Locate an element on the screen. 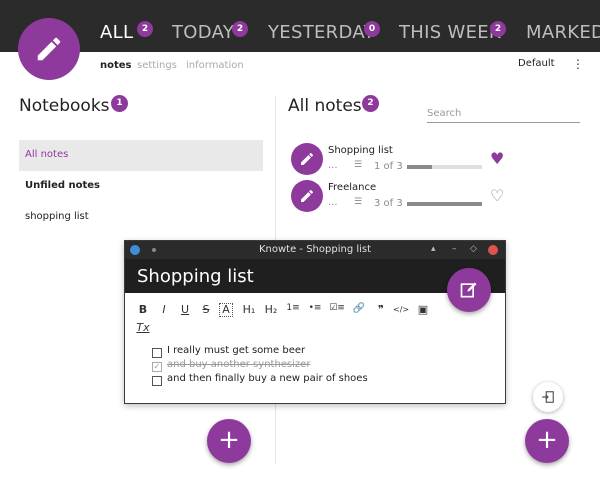 This screenshot has height=478, width=600. window-titlebar: Knowte - Shopping list ▴ – ◇ is located at coordinates (315, 250).